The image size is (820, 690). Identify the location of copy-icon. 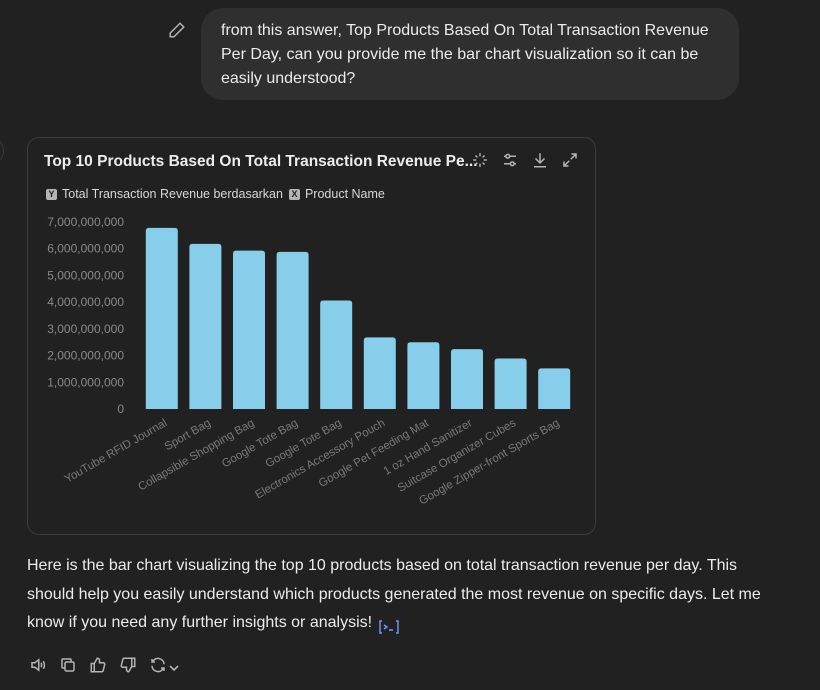
(68, 665).